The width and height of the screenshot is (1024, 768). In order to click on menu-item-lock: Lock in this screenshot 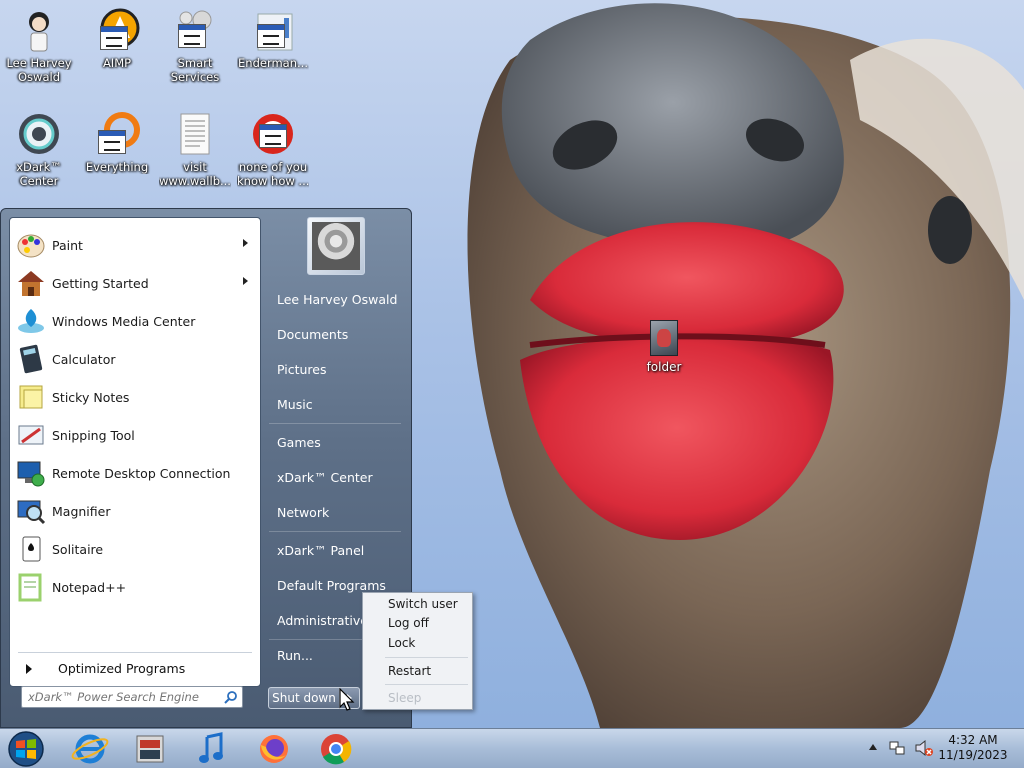, I will do `click(401, 643)`.